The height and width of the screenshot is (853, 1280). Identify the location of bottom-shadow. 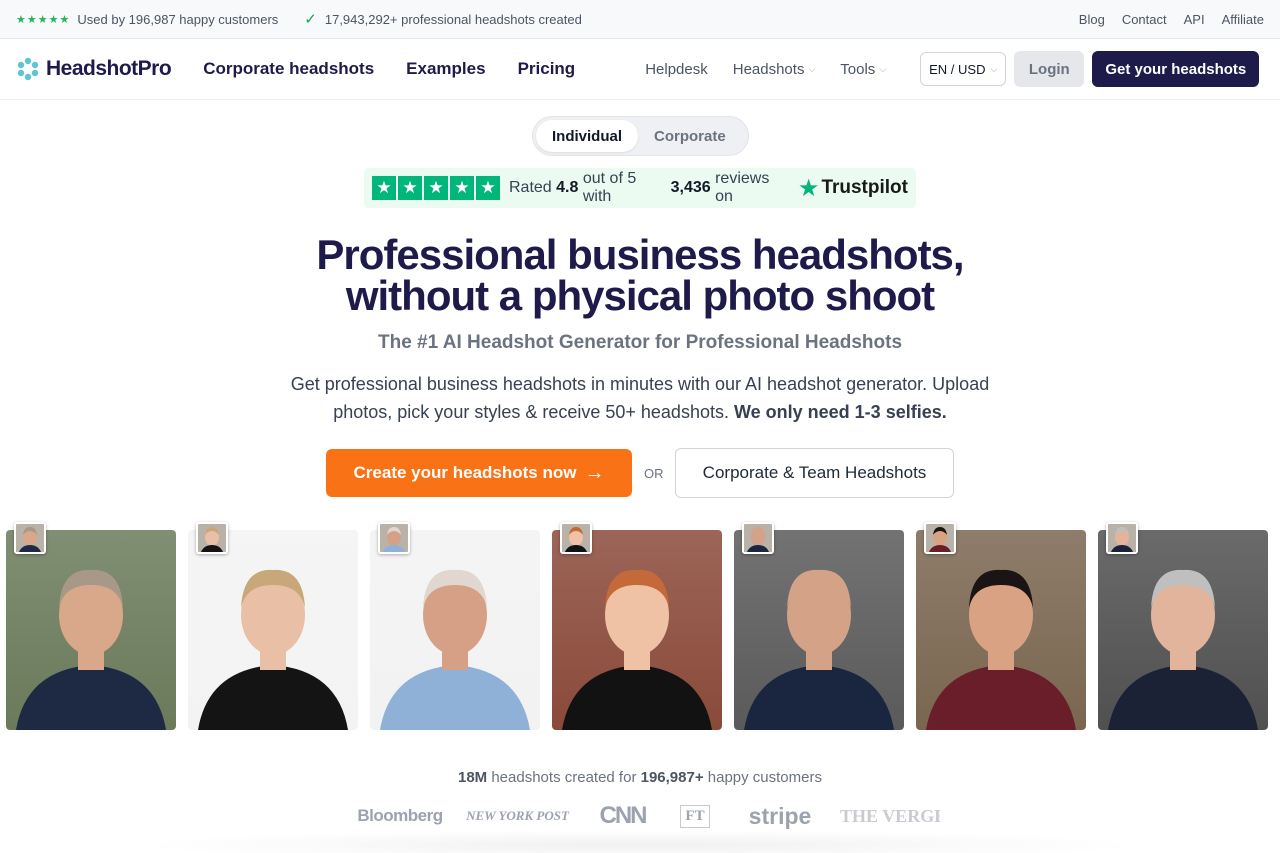
(640, 841).